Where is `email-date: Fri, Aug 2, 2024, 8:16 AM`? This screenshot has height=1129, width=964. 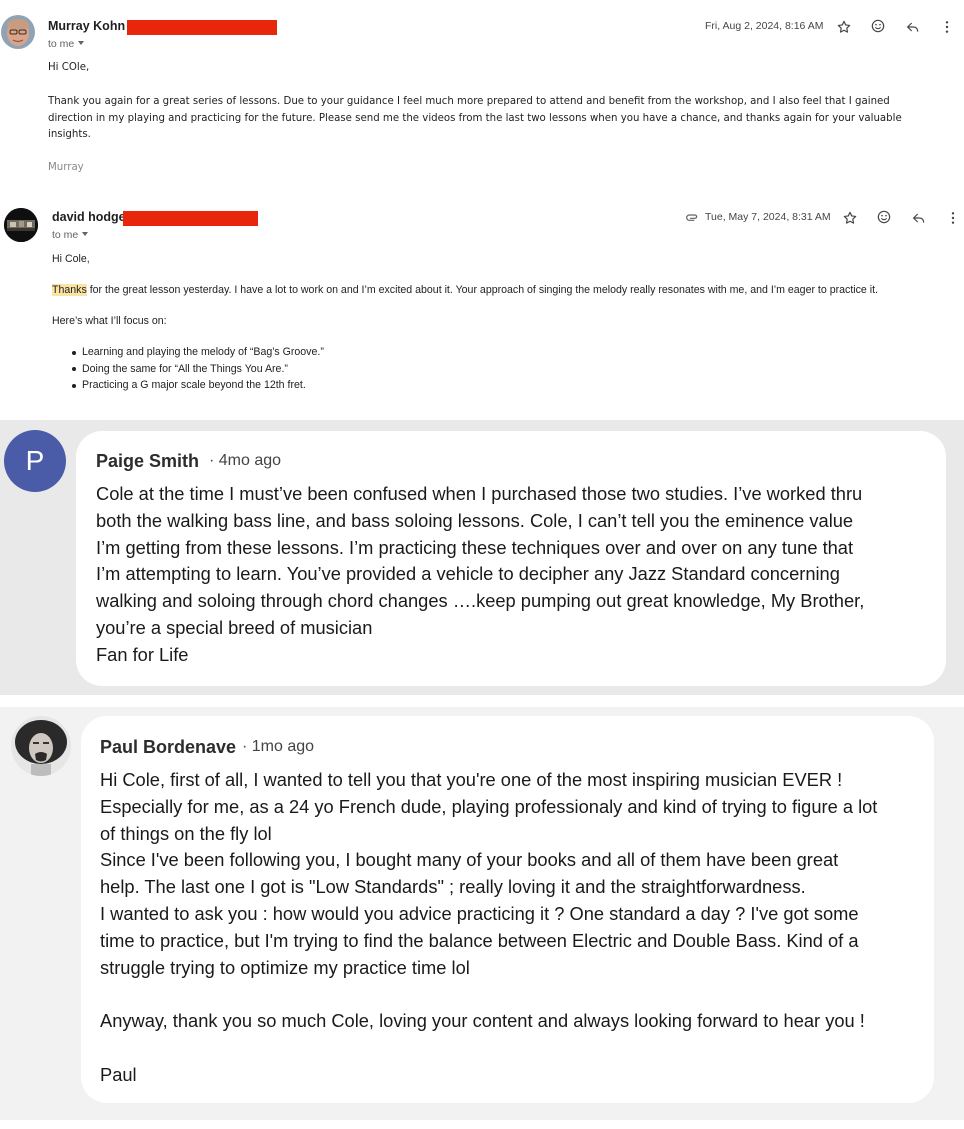 email-date: Fri, Aug 2, 2024, 8:16 AM is located at coordinates (764, 26).